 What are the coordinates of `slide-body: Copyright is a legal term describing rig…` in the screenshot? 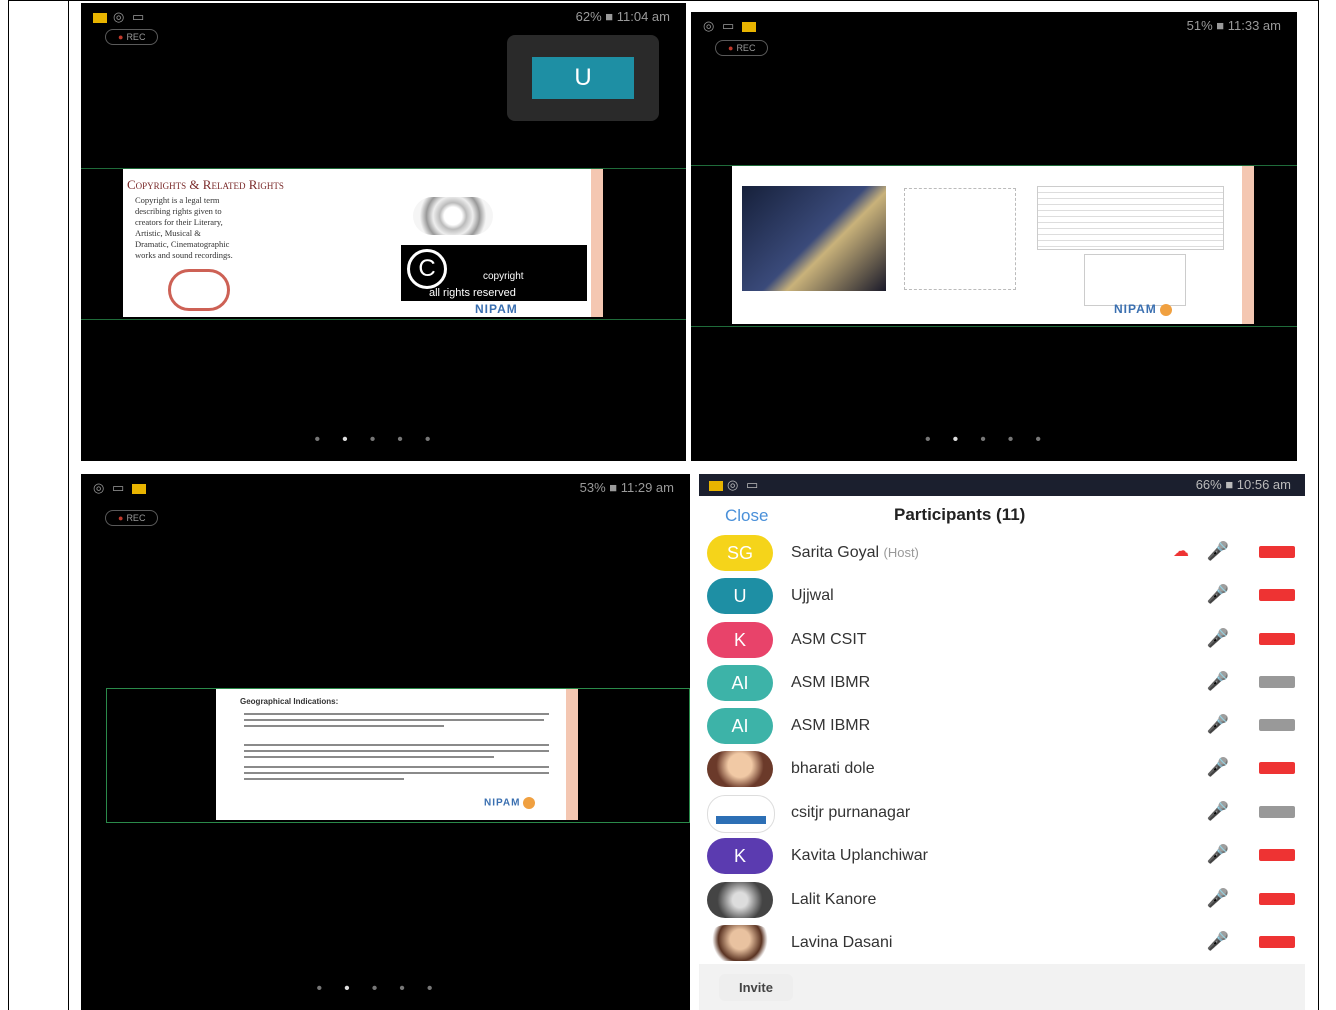 It's located at (184, 227).